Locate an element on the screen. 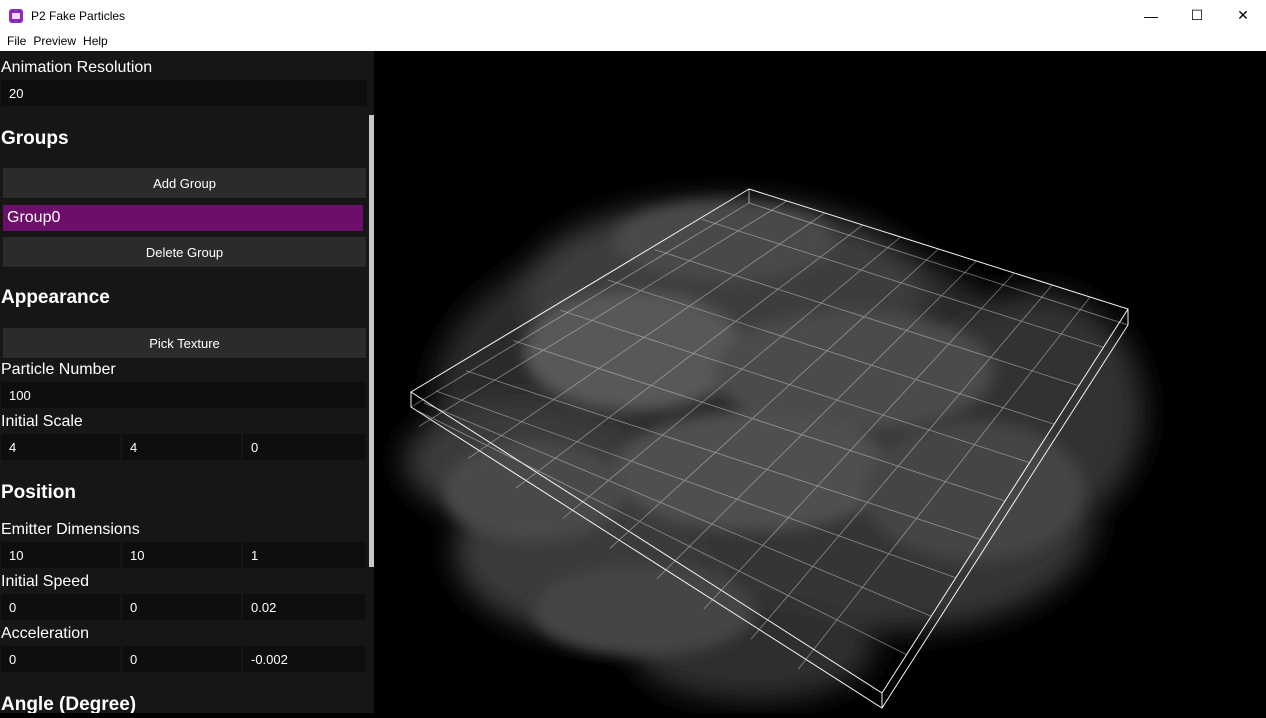  delete-group-button: Delete Group is located at coordinates (184, 252).